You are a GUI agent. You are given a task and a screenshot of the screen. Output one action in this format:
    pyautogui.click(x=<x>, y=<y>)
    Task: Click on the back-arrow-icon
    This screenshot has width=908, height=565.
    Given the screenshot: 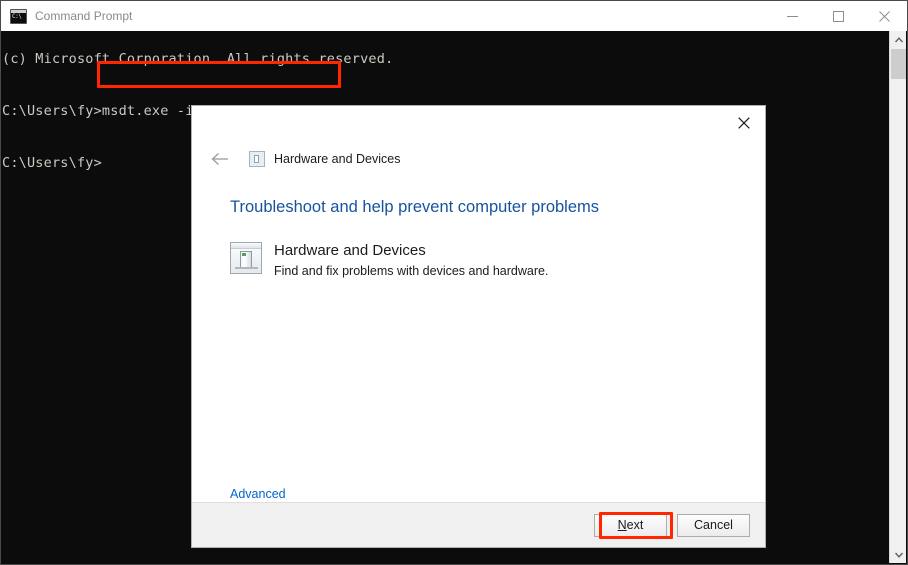 What is the action you would take?
    pyautogui.click(x=220, y=159)
    